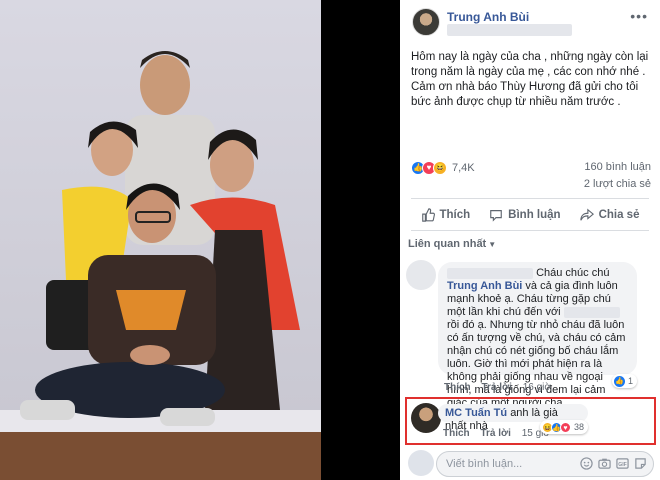 This screenshot has width=660, height=480. What do you see at coordinates (586, 214) in the screenshot?
I see `share-icon` at bounding box center [586, 214].